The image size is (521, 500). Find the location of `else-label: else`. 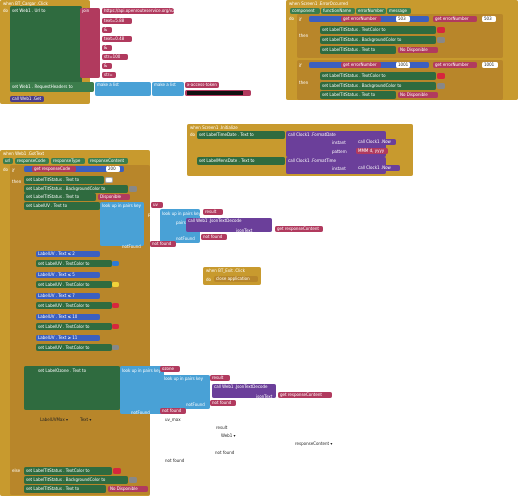

else-label: else is located at coordinates (16, 470).